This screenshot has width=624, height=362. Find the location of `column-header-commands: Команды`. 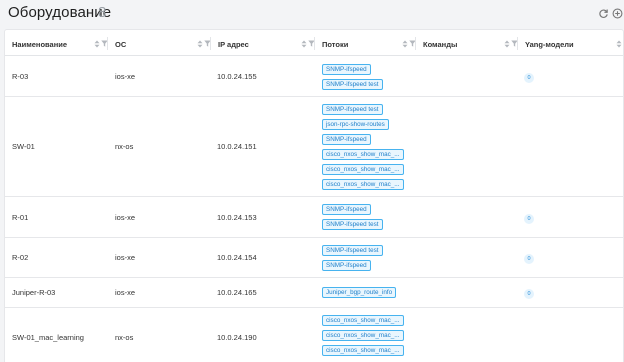

column-header-commands: Команды is located at coordinates (466, 43).